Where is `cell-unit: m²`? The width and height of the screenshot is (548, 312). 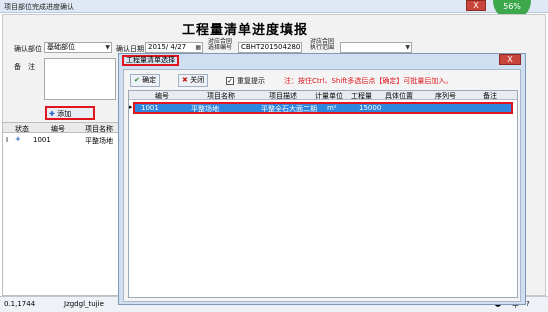
cell-unit: m² is located at coordinates (332, 108).